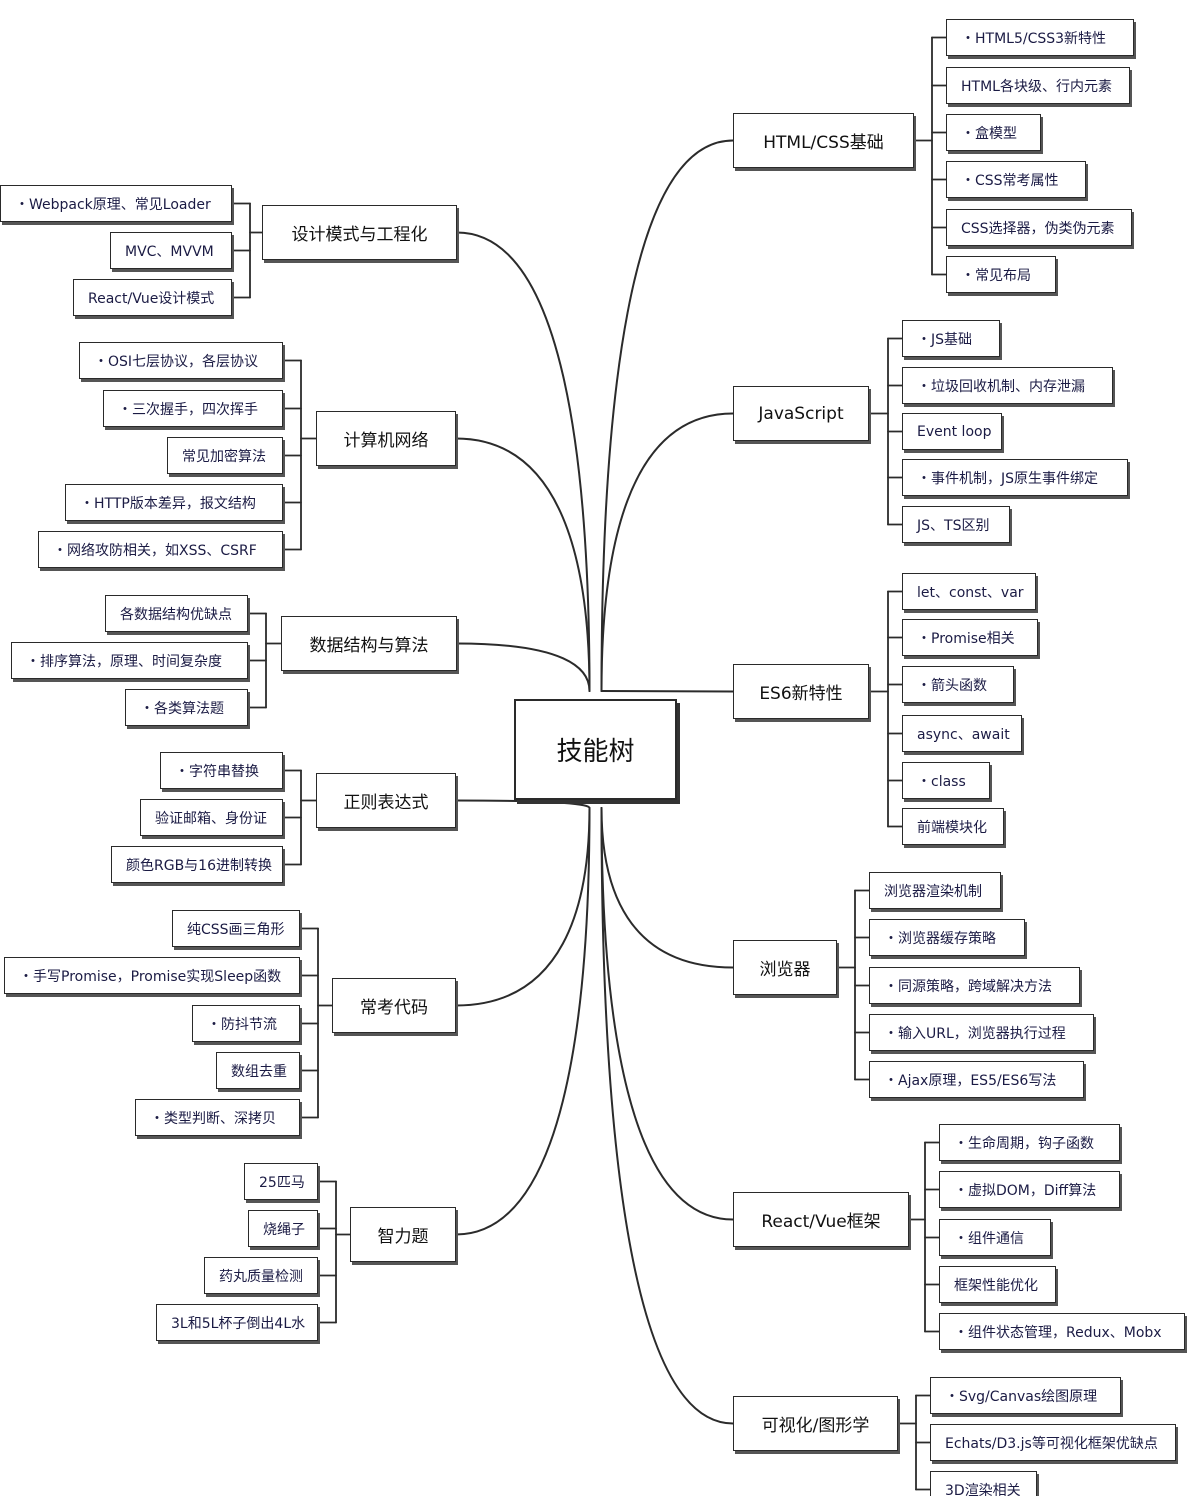  I want to click on network-item: ・HTTP版本差异，报文结构, so click(174, 502).